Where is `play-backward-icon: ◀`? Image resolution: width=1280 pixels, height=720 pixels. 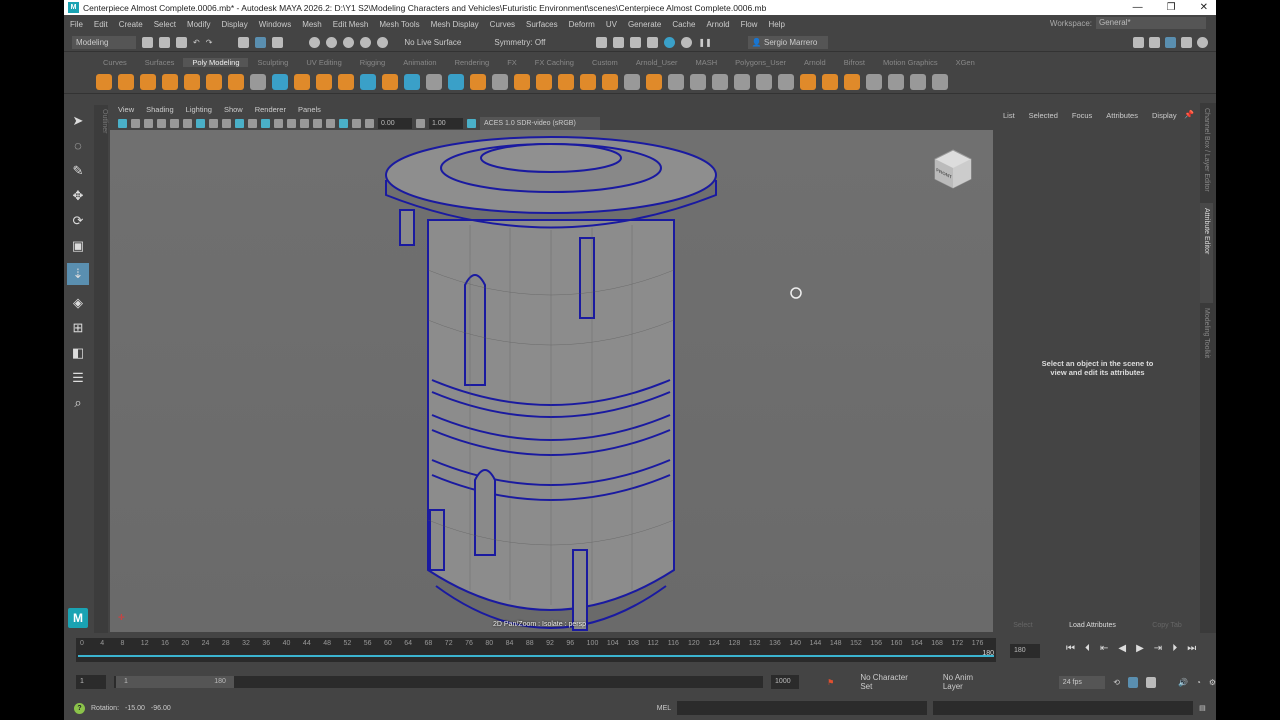 play-backward-icon: ◀ is located at coordinates (1122, 648).